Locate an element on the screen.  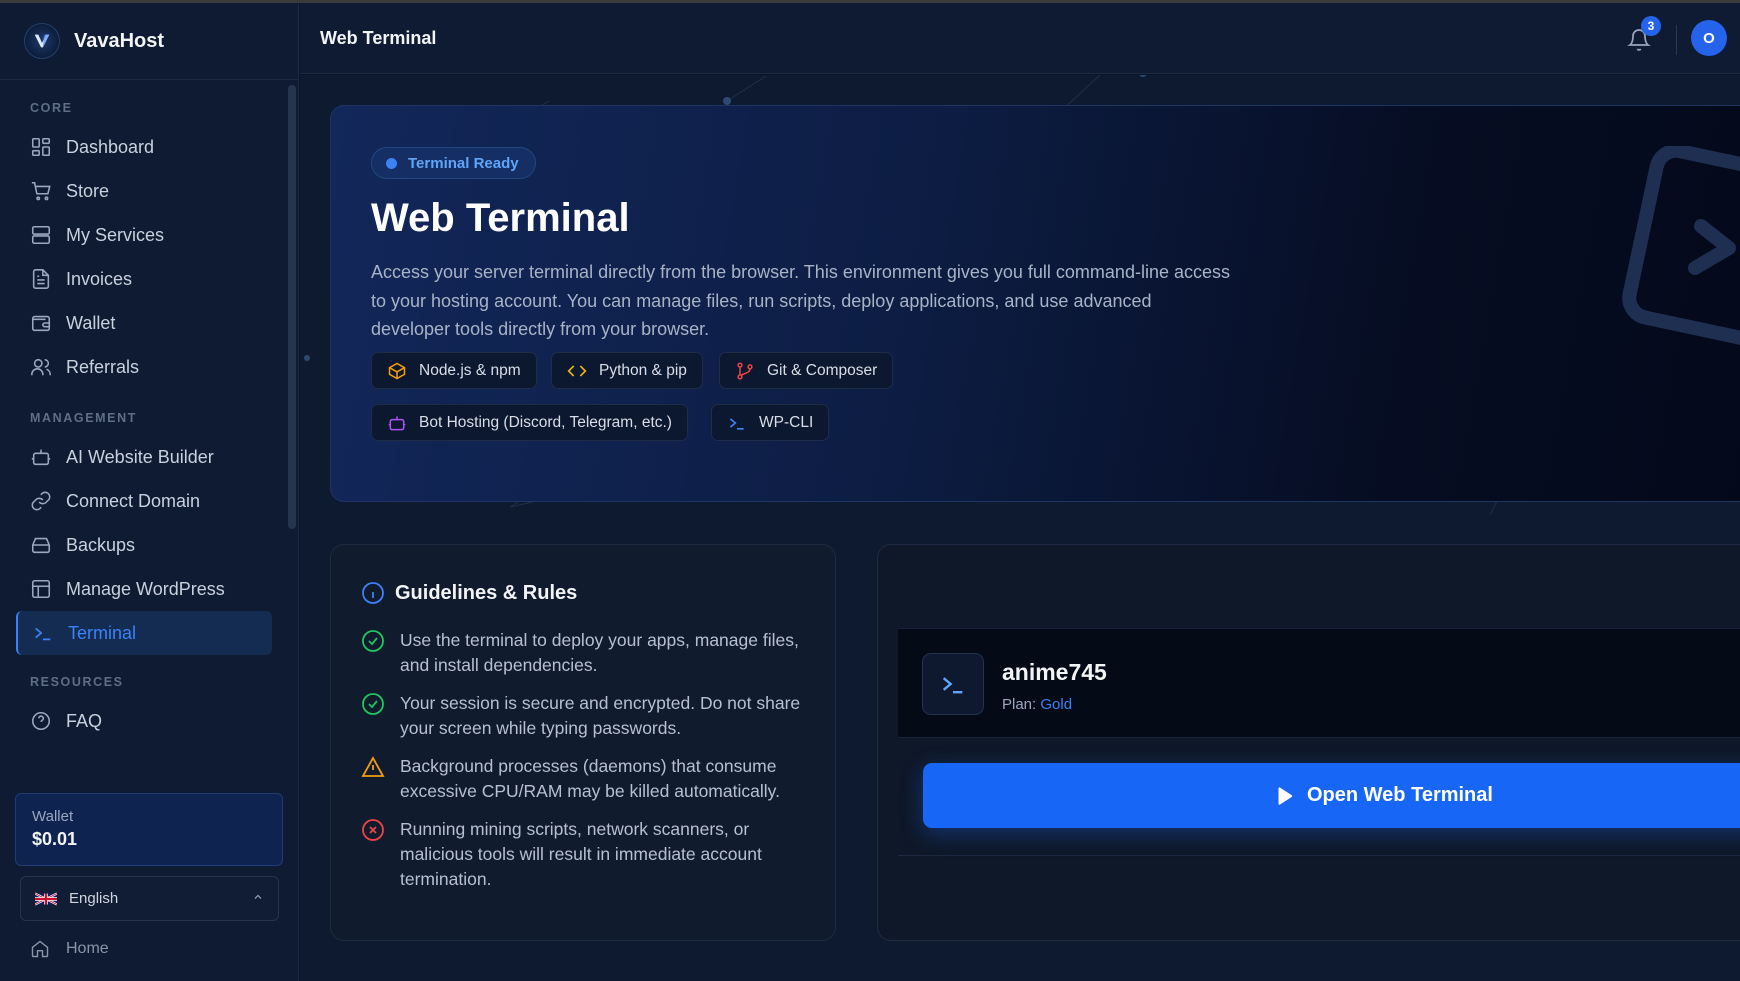
language-select: English is located at coordinates (149, 898).